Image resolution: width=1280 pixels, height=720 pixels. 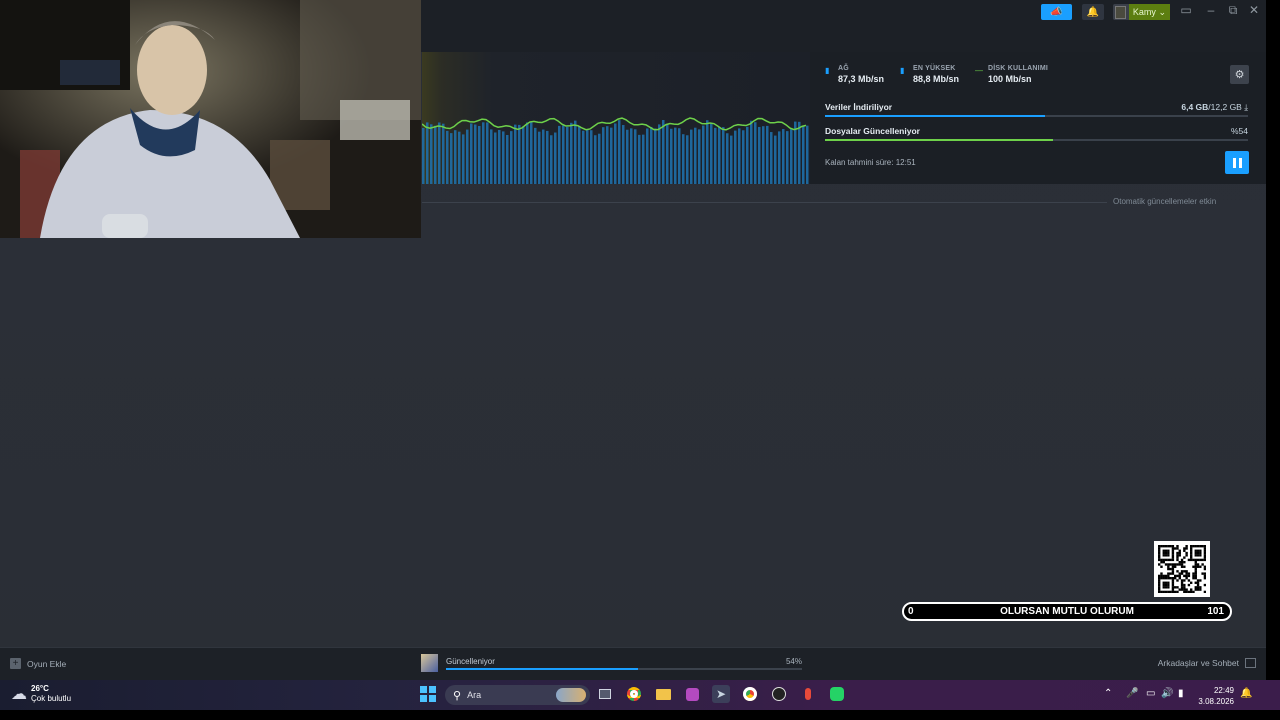 What do you see at coordinates (750, 694) in the screenshot?
I see `chrome-alt-button` at bounding box center [750, 694].